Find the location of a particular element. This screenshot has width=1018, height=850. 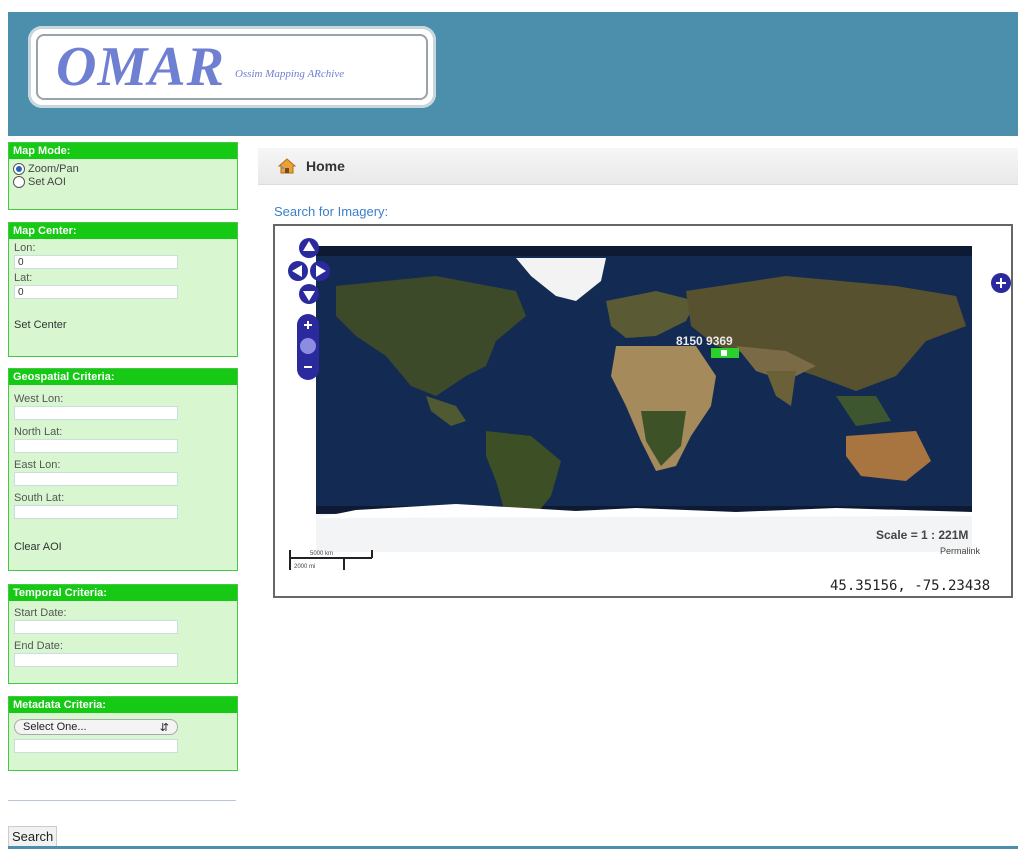

home-icon is located at coordinates (287, 166).